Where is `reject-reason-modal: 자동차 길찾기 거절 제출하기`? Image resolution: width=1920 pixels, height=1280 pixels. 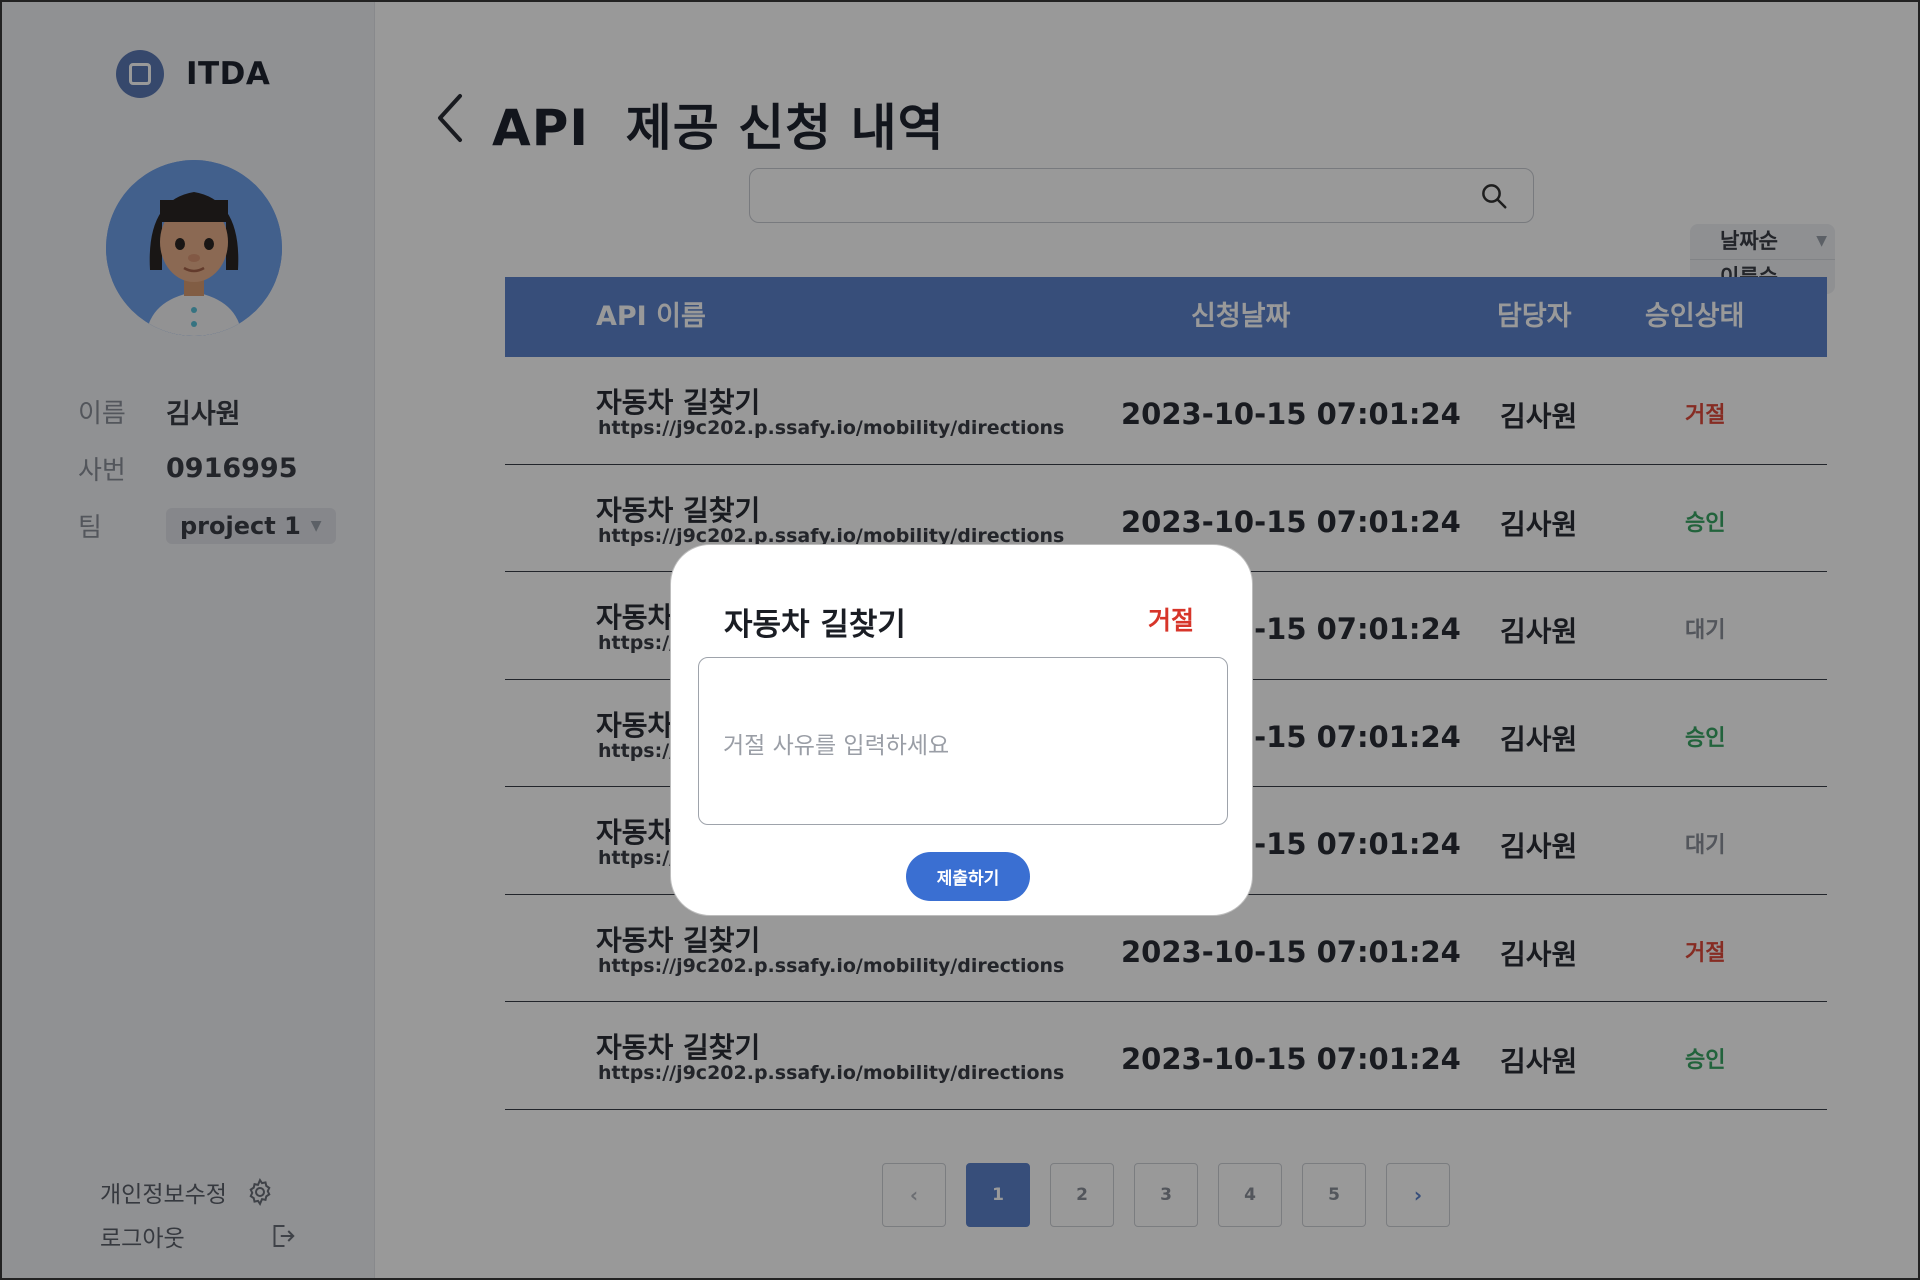 reject-reason-modal: 자동차 길찾기 거절 제출하기 is located at coordinates (961, 730).